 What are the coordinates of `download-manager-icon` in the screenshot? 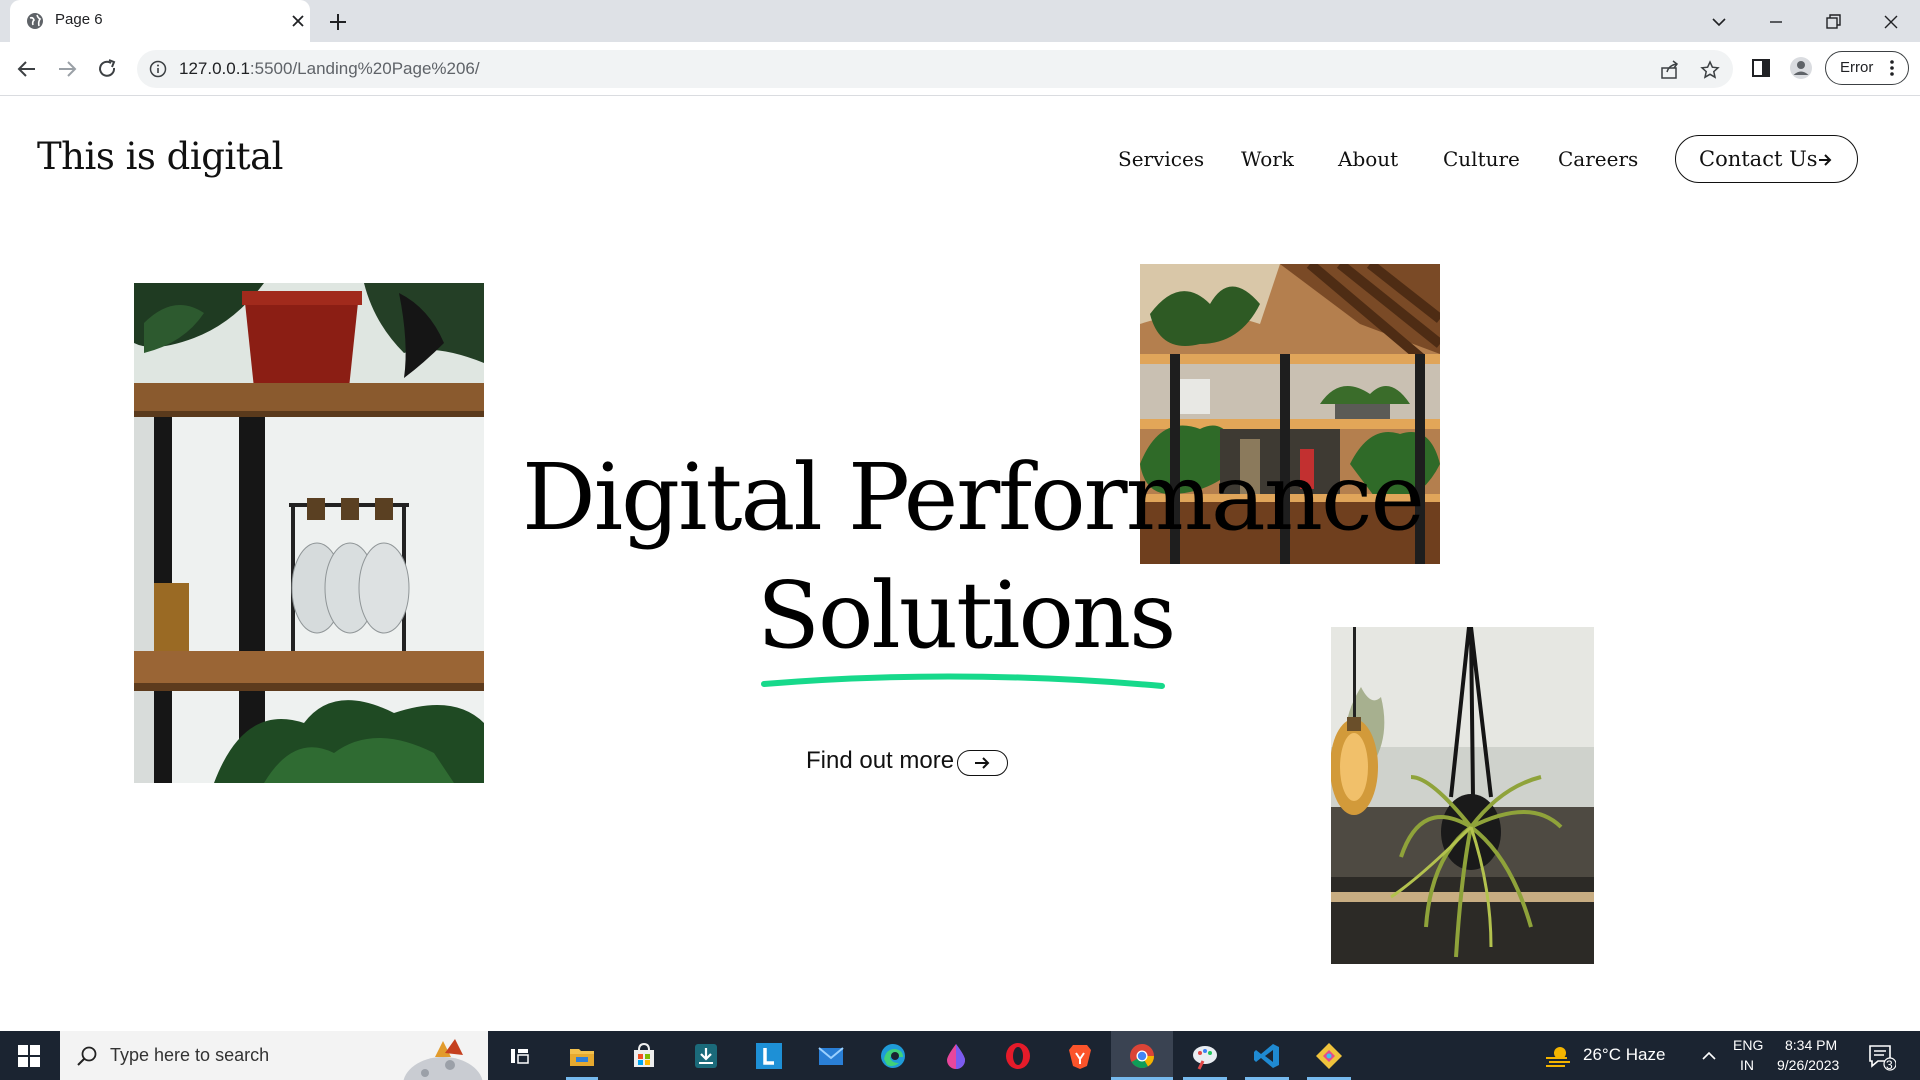 It's located at (706, 1056).